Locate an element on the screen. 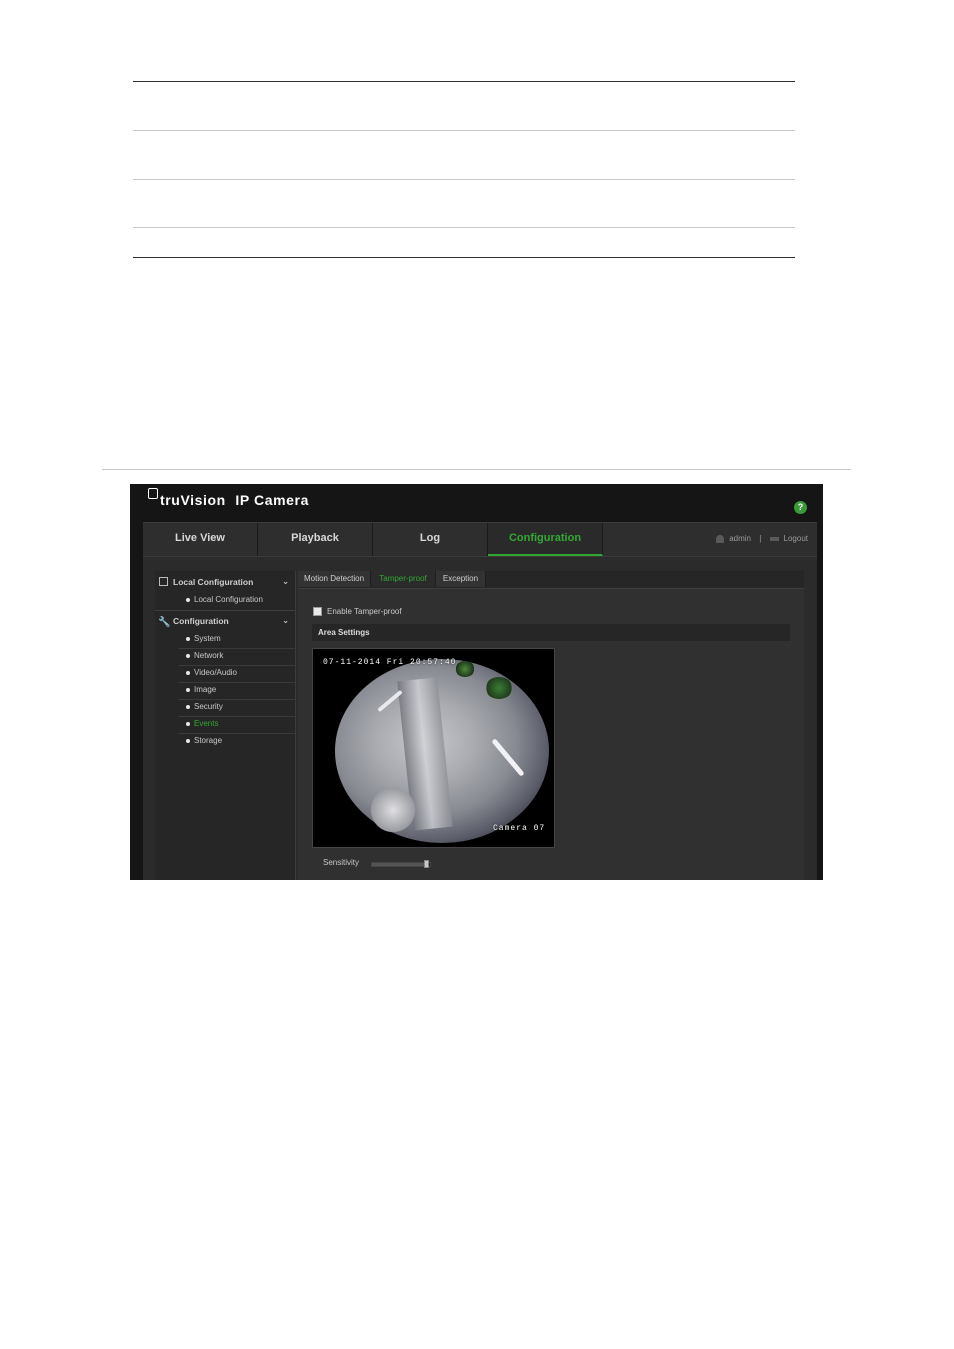 This screenshot has height=1349, width=954. sidebar-divider is located at coordinates (225, 610).